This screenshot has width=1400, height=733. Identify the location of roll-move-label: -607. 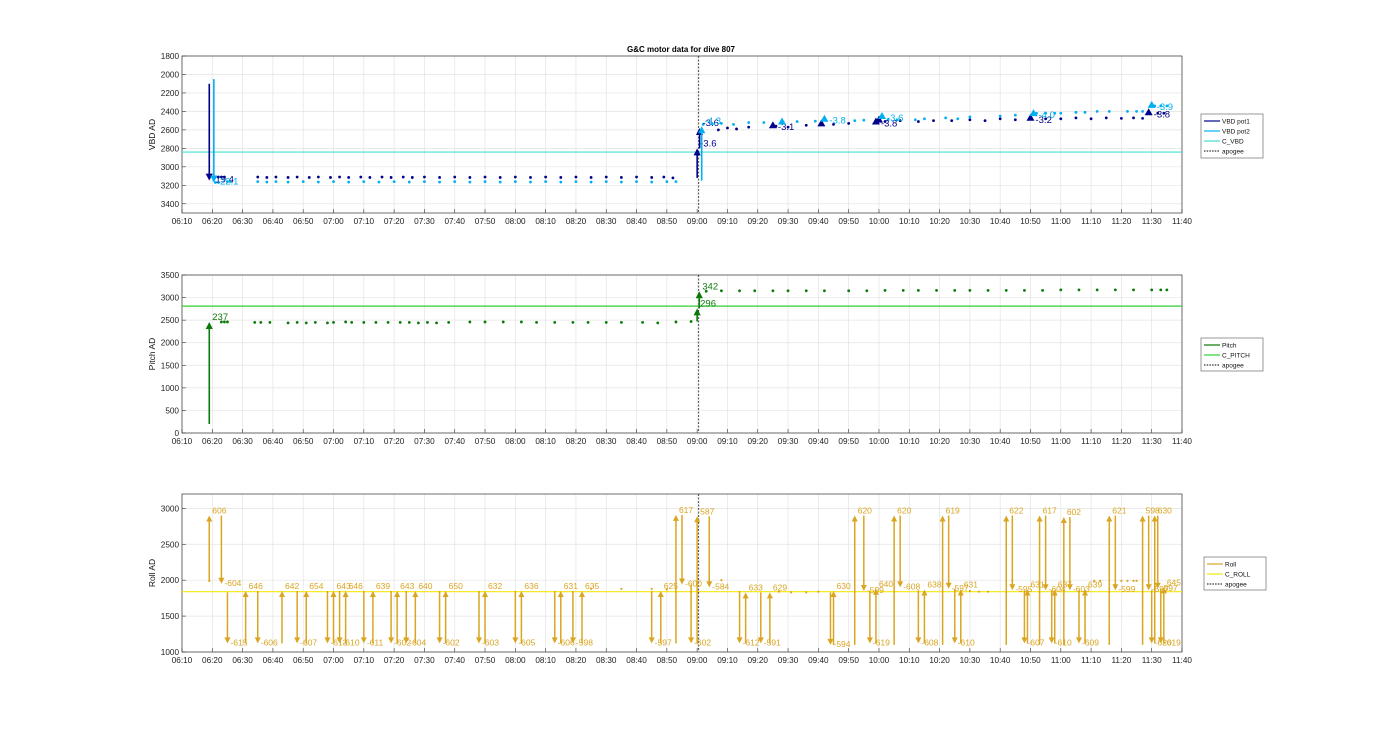
(308, 642).